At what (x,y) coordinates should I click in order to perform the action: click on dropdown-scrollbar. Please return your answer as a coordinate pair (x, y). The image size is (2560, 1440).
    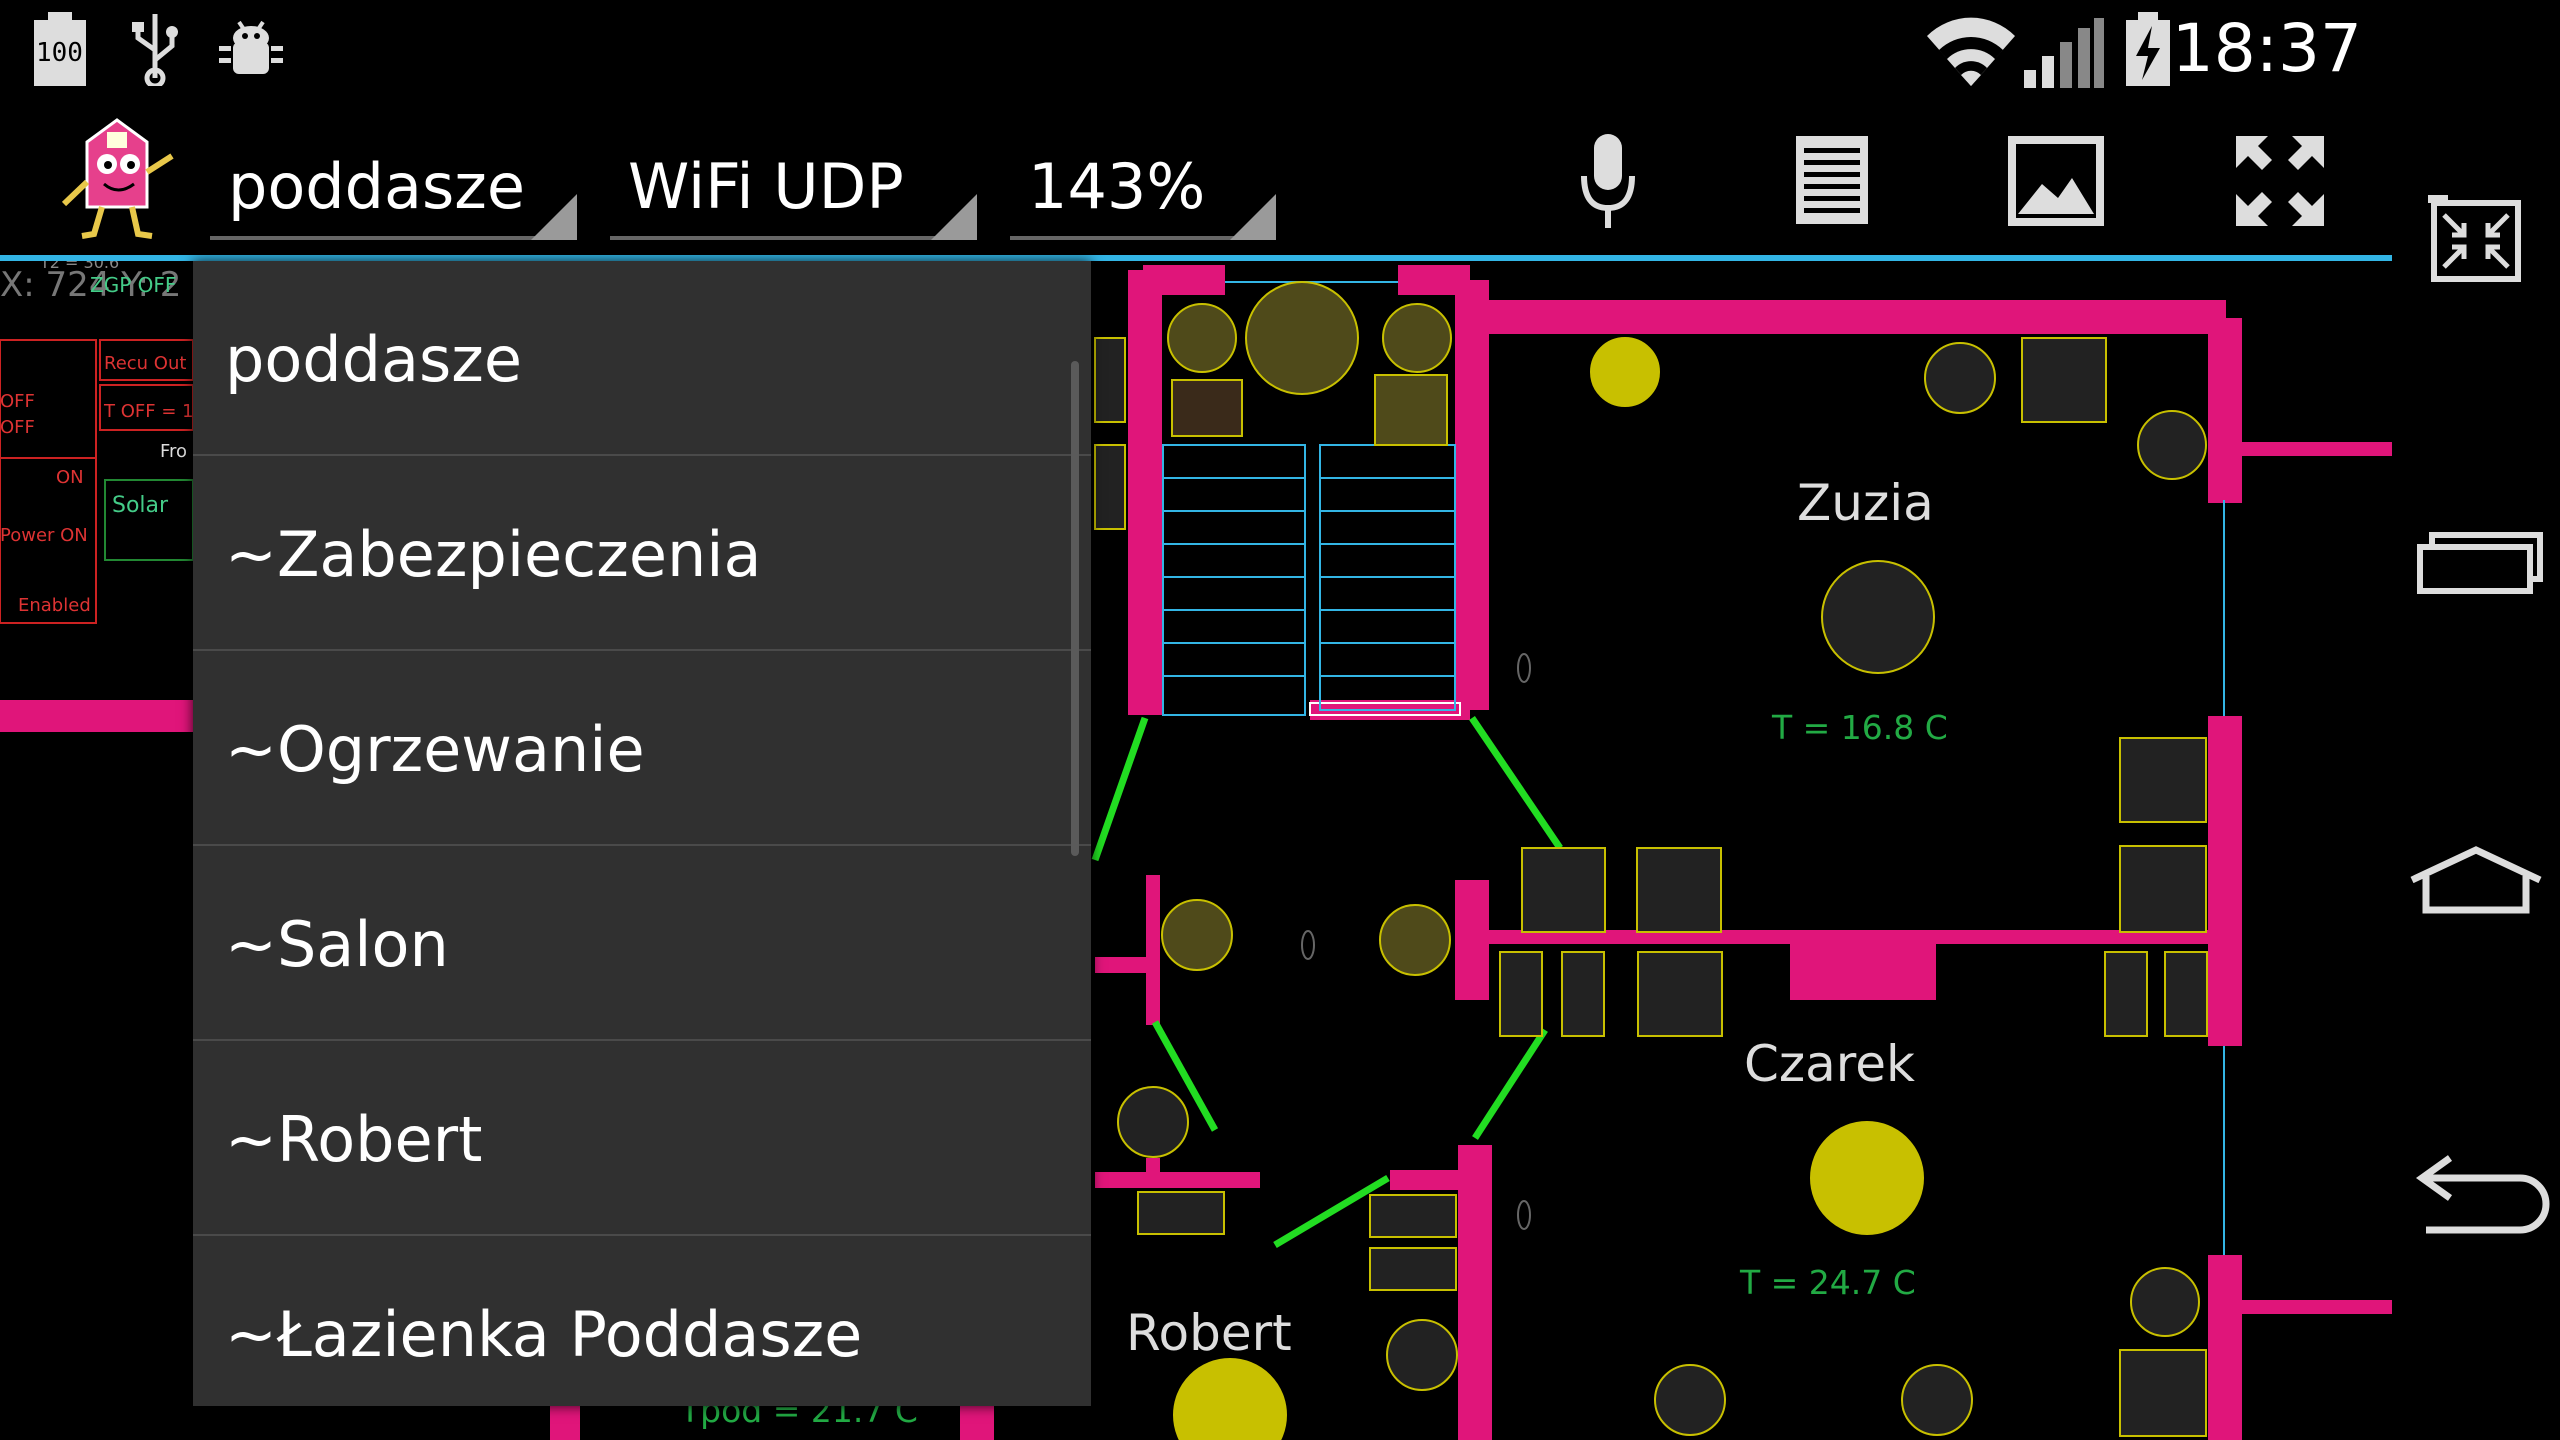
    Looking at the image, I should click on (1075, 608).